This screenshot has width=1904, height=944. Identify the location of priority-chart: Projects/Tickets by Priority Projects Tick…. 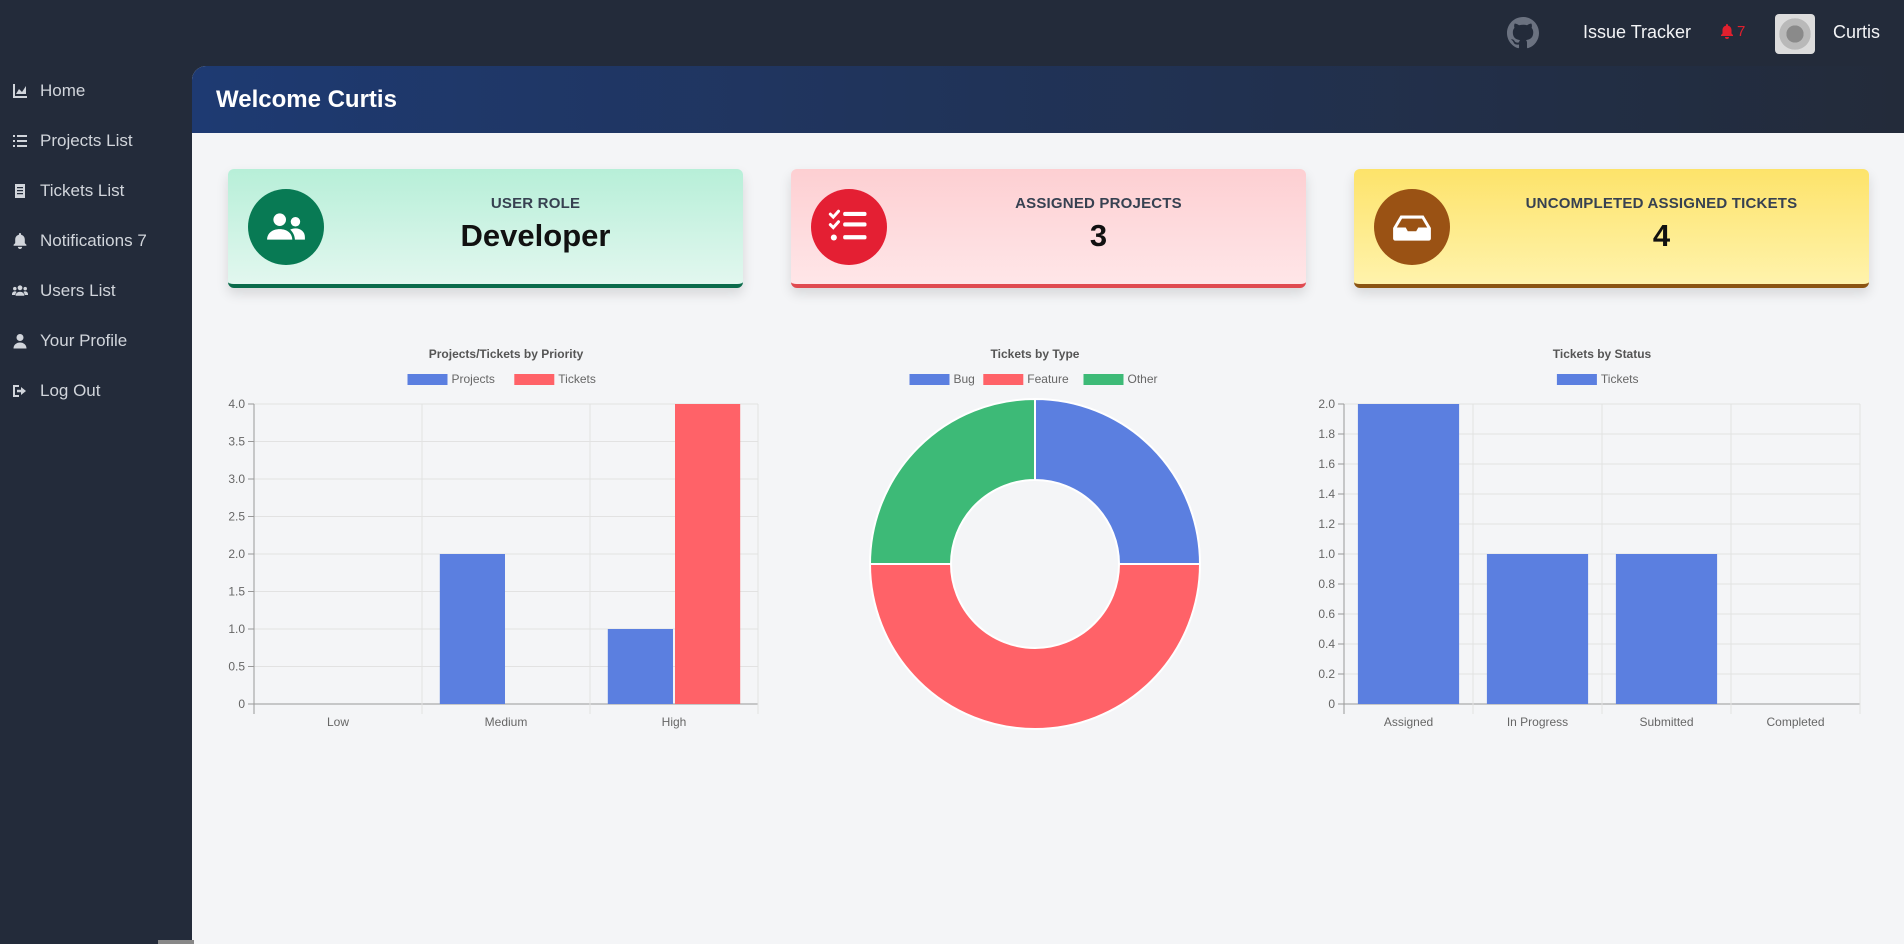
(495, 543).